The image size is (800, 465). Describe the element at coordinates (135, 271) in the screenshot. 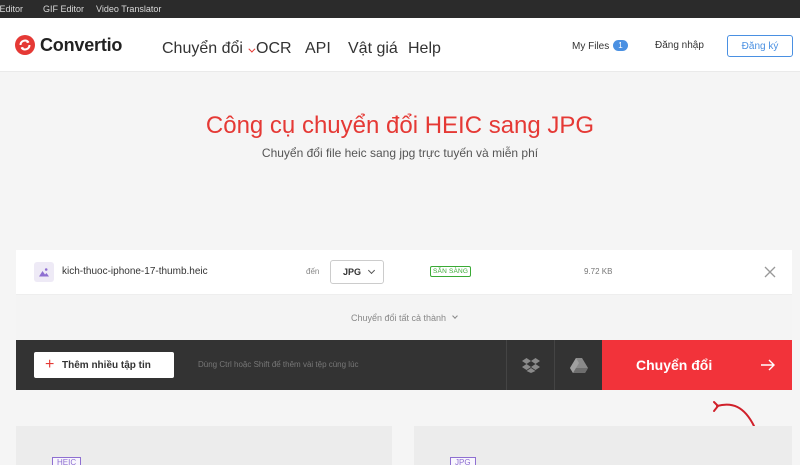

I see `file-name: kich-thuoc-iphone-17-thumb.heic` at that location.